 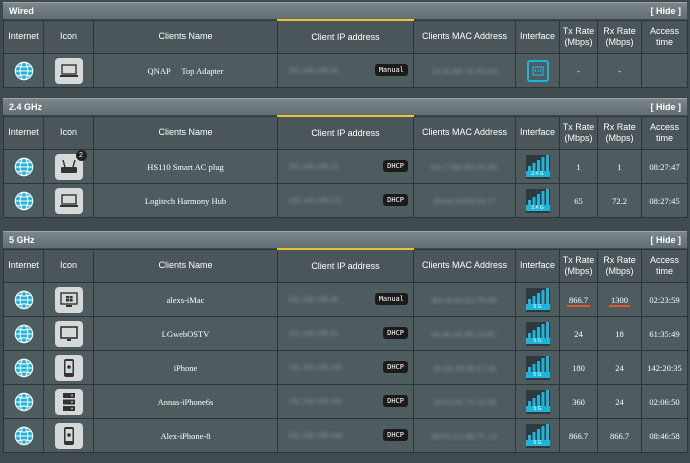 What do you see at coordinates (578, 41) in the screenshot?
I see `tx-rate-unit: (Mbps)` at bounding box center [578, 41].